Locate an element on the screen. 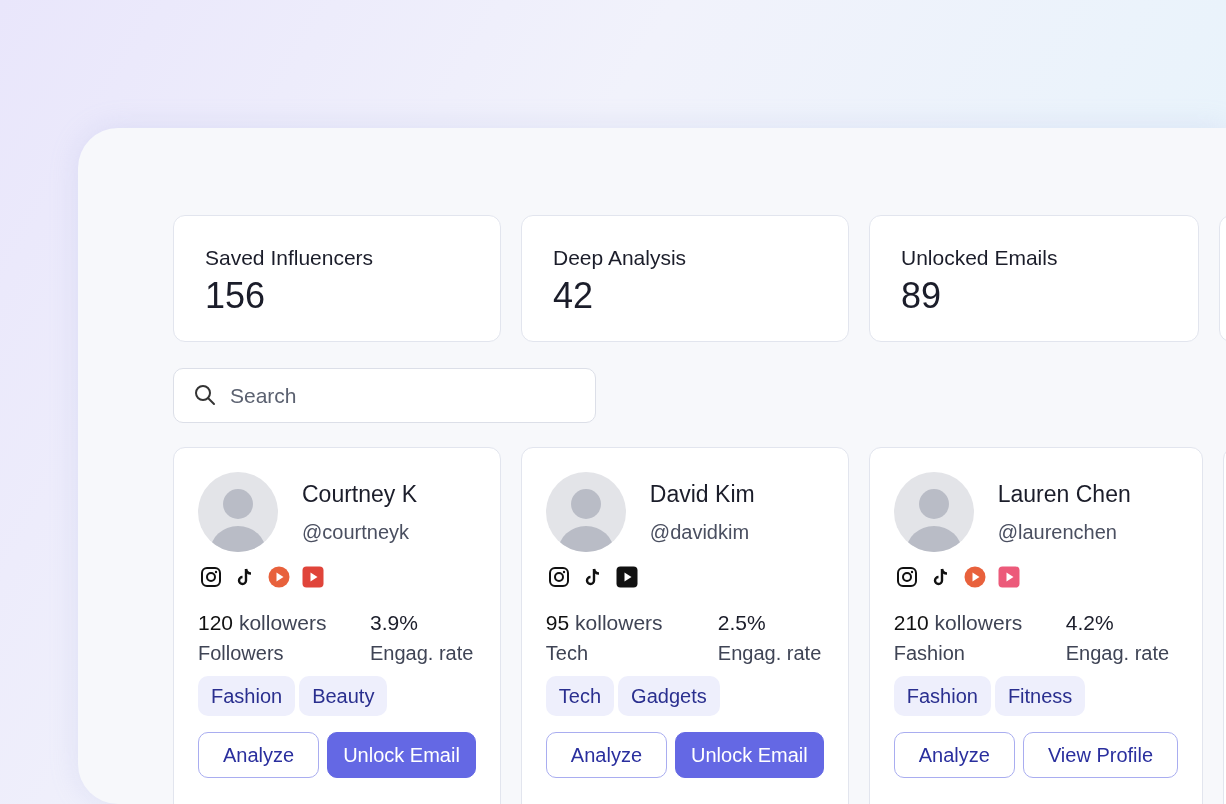 This screenshot has height=804, width=1226. follower-label: Fashion is located at coordinates (929, 653).